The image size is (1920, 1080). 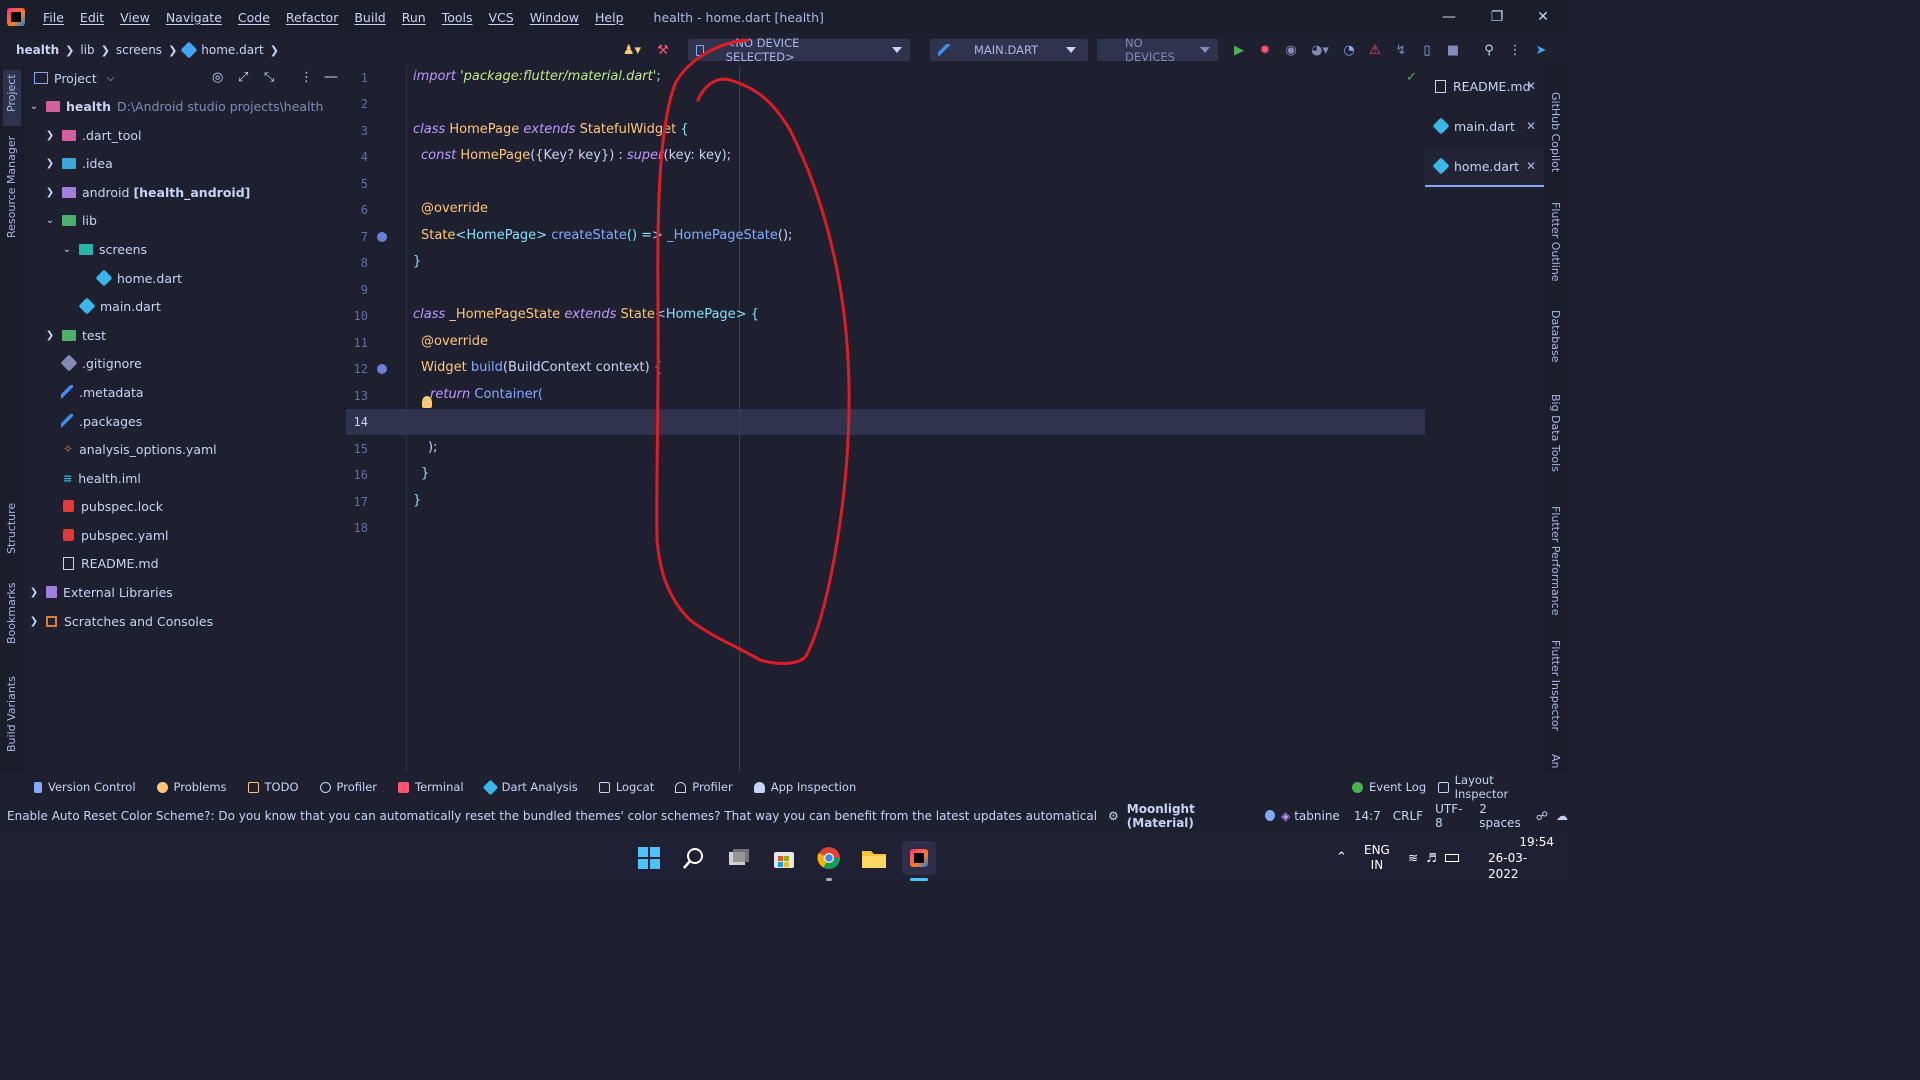 I want to click on tab-readme: README.md ✕, so click(x=1484, y=86).